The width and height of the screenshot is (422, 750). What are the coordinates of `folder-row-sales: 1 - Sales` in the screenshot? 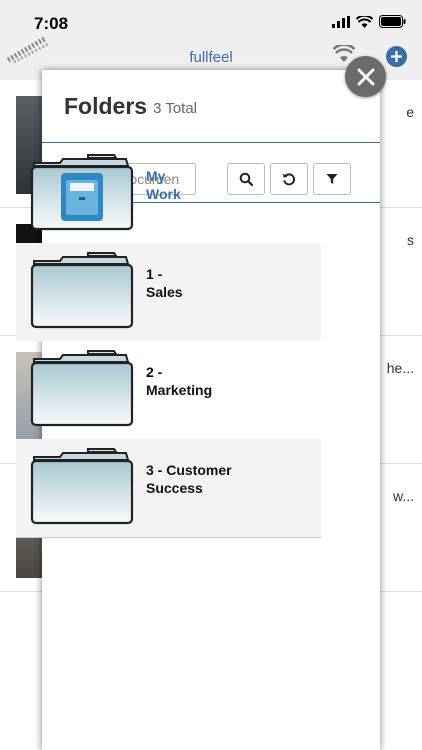 It's located at (168, 292).